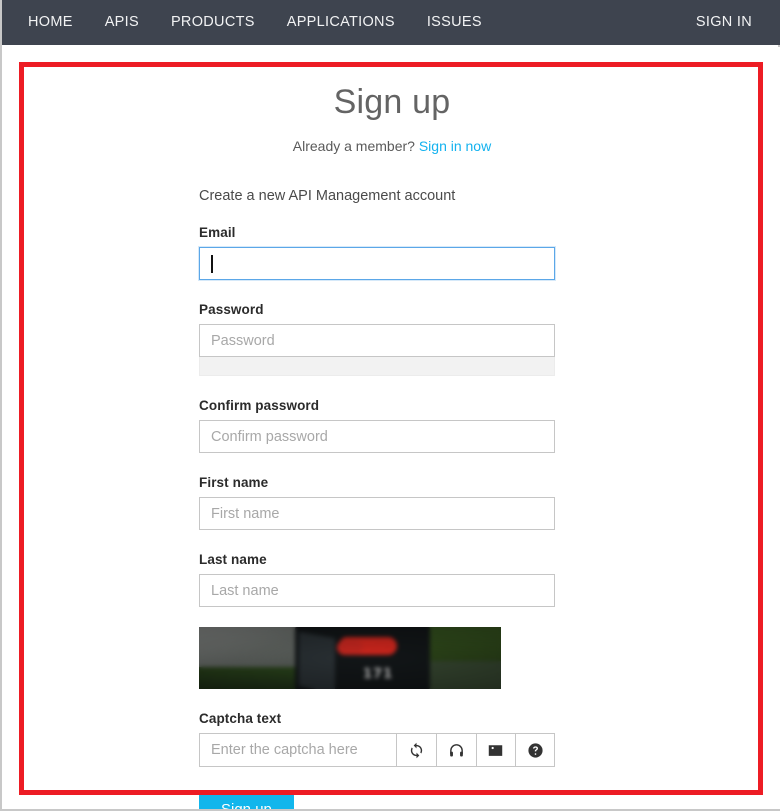 The width and height of the screenshot is (780, 811). I want to click on nav-item-applications: APPLICATIONS, so click(341, 22).